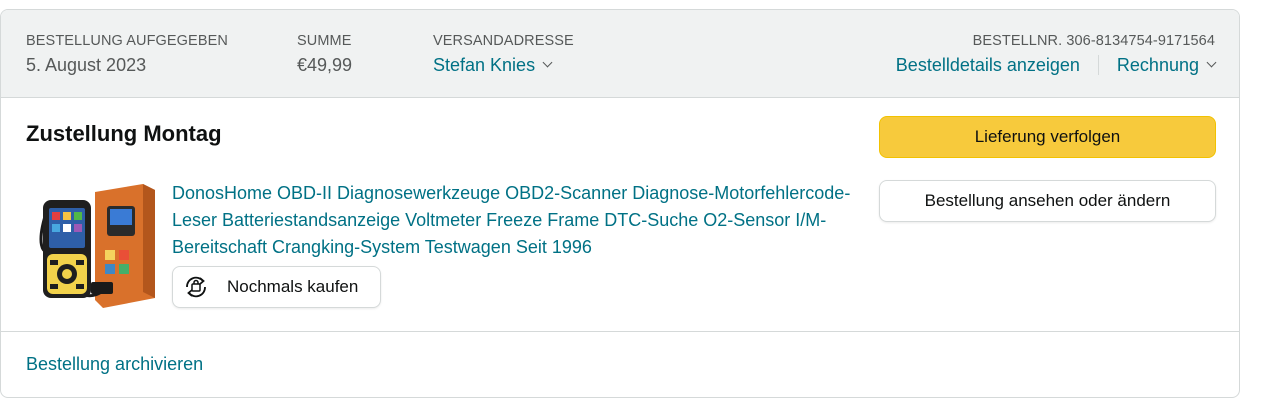 Image resolution: width=1280 pixels, height=406 pixels. Describe the element at coordinates (324, 41) in the screenshot. I see `order-total-label: Summe` at that location.